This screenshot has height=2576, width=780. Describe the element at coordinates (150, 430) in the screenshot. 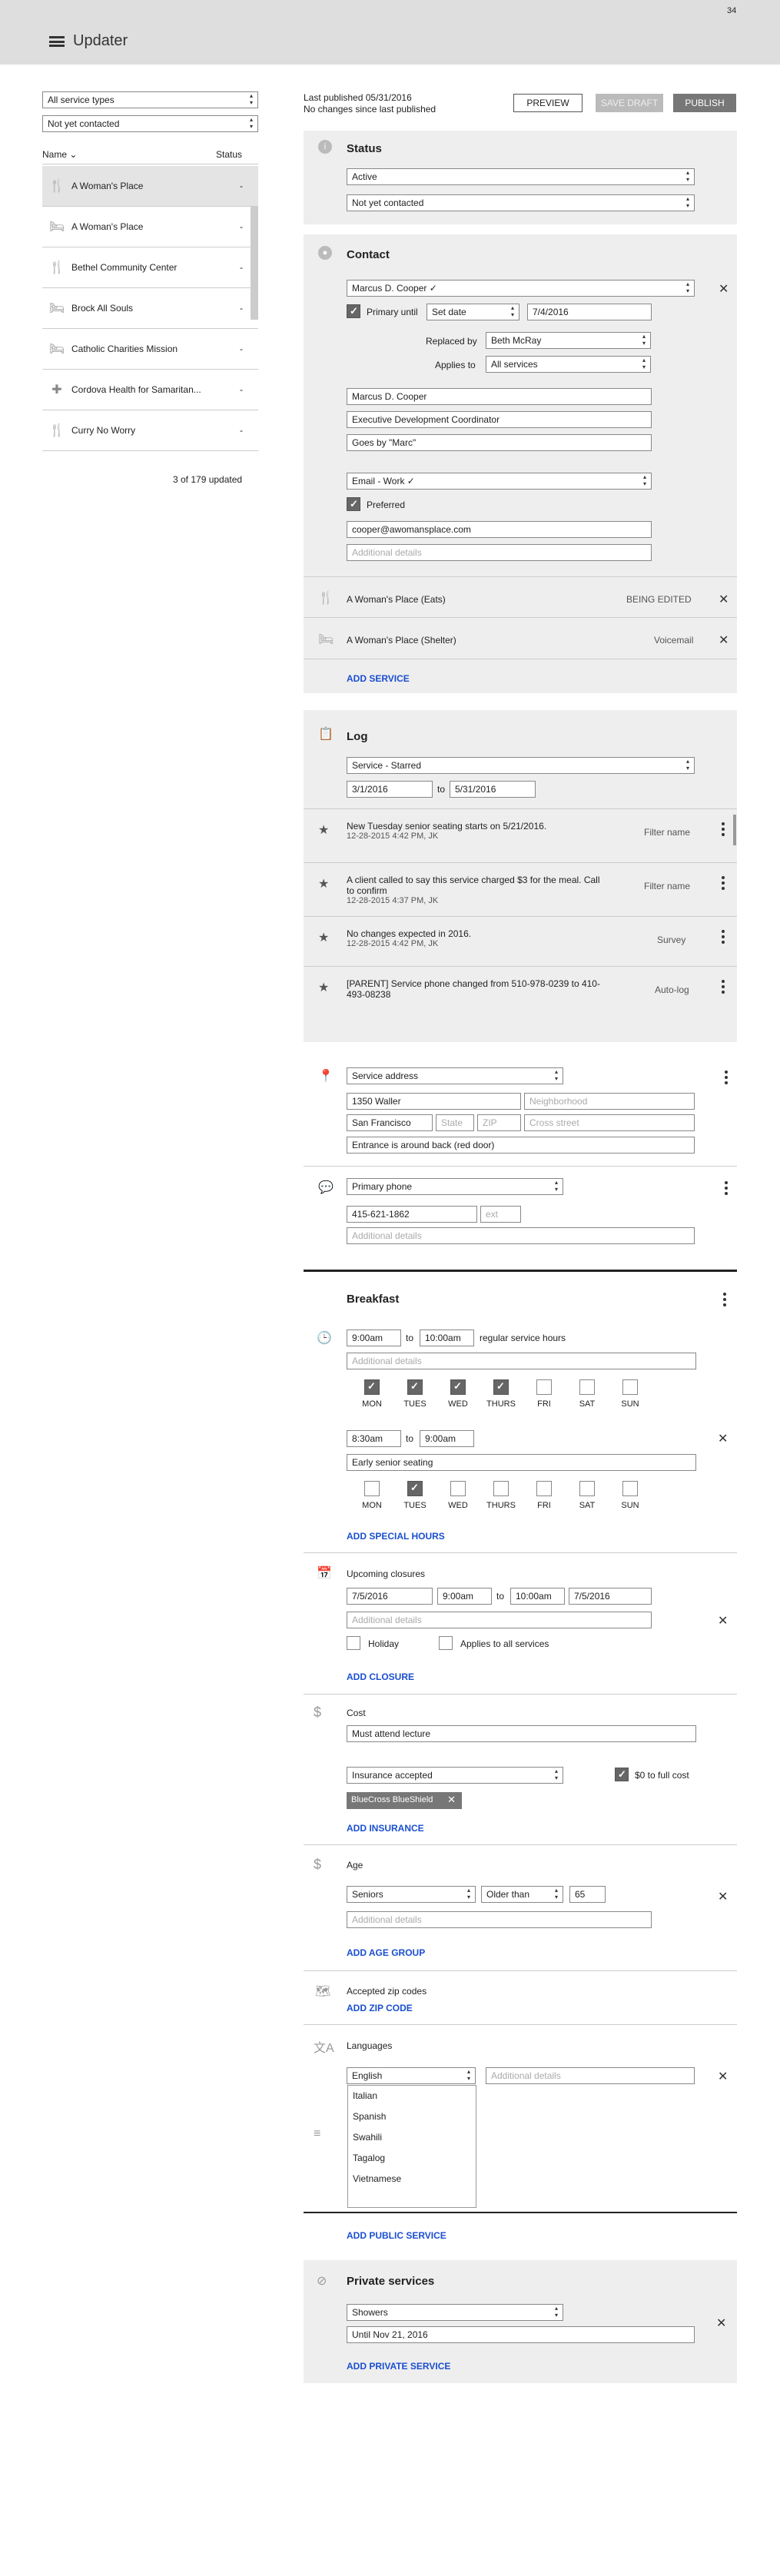

I see `list-item: 🍴 Curry No Worry -` at that location.